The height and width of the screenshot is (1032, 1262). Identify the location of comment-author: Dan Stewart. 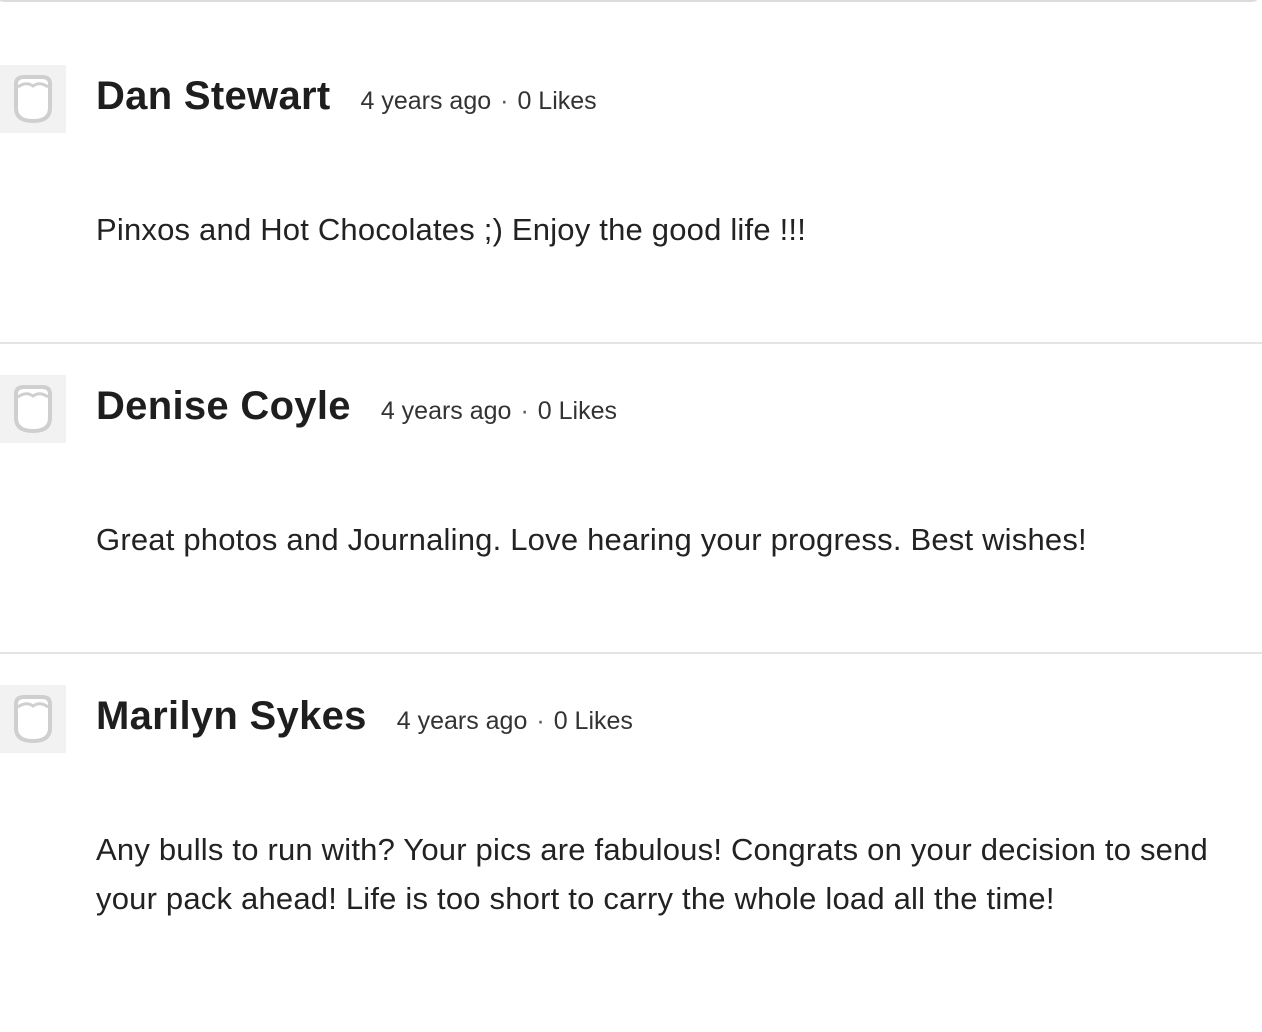
(213, 96).